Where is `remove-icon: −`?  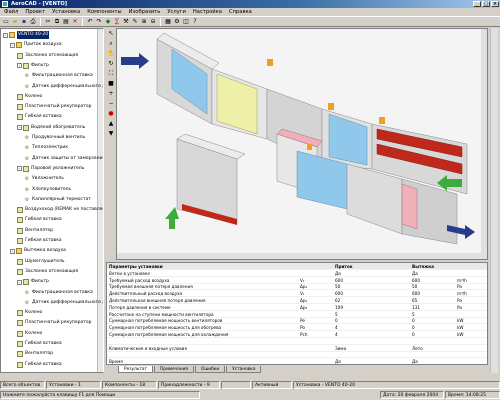 remove-icon: − is located at coordinates (111, 104).